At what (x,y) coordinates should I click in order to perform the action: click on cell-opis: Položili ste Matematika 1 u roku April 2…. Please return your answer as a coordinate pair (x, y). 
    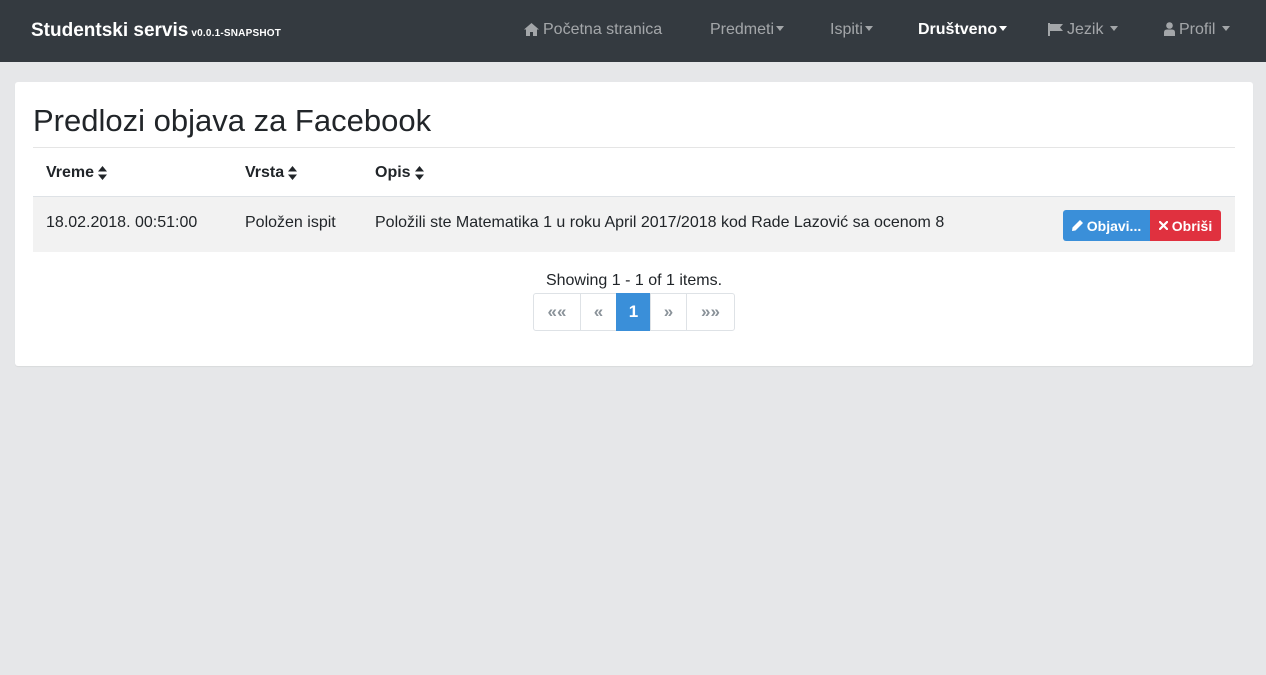
    Looking at the image, I should click on (660, 222).